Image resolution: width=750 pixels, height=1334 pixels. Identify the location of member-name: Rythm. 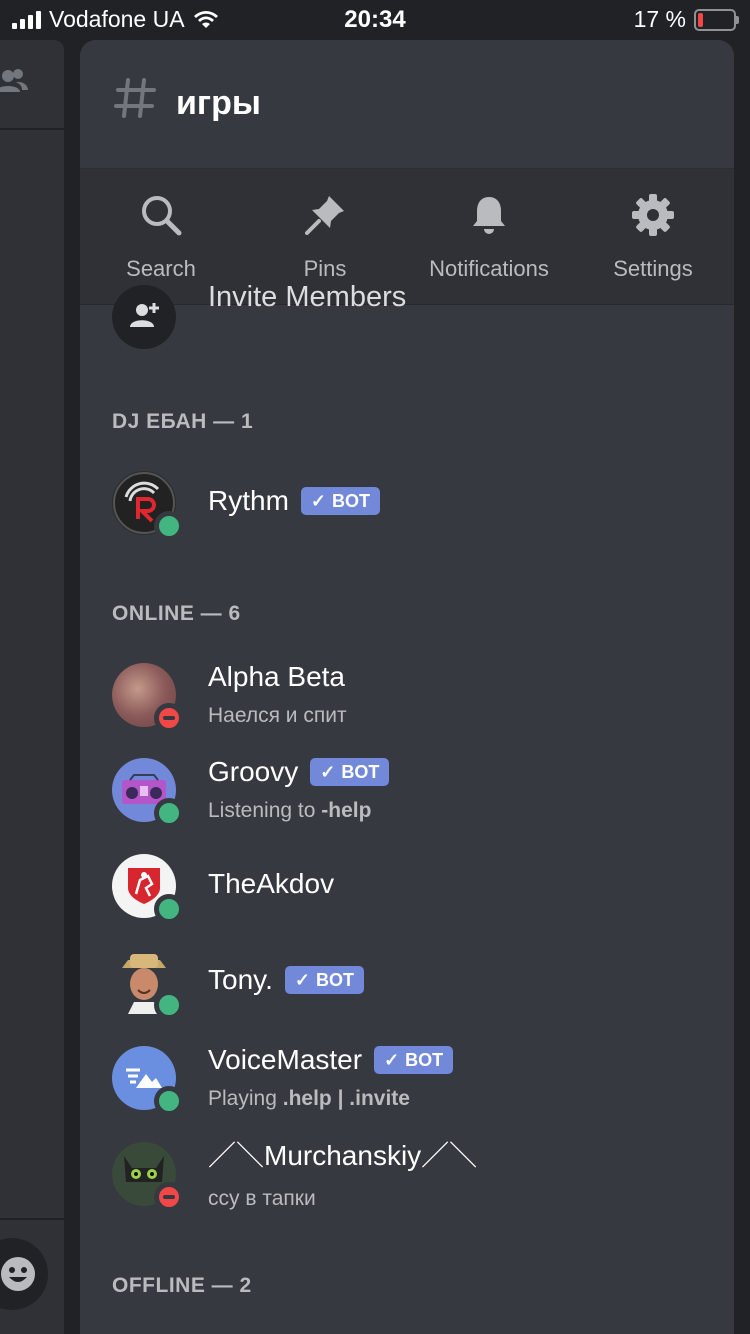
(248, 500).